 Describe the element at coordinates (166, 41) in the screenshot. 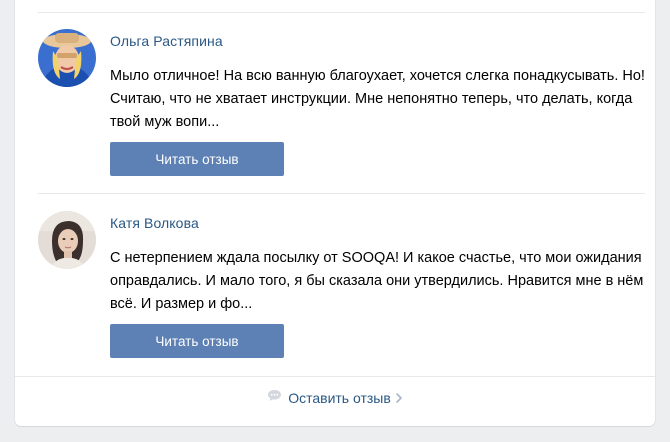

I see `review-author: Ольга Растяпина` at that location.